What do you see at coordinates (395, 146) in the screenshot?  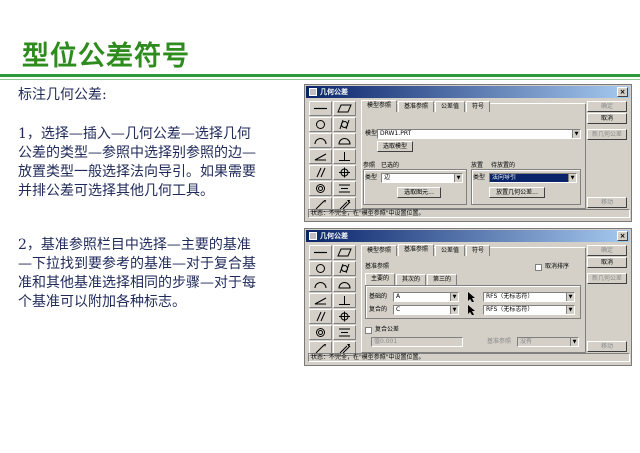 I see `select-model-button: 选取模型` at bounding box center [395, 146].